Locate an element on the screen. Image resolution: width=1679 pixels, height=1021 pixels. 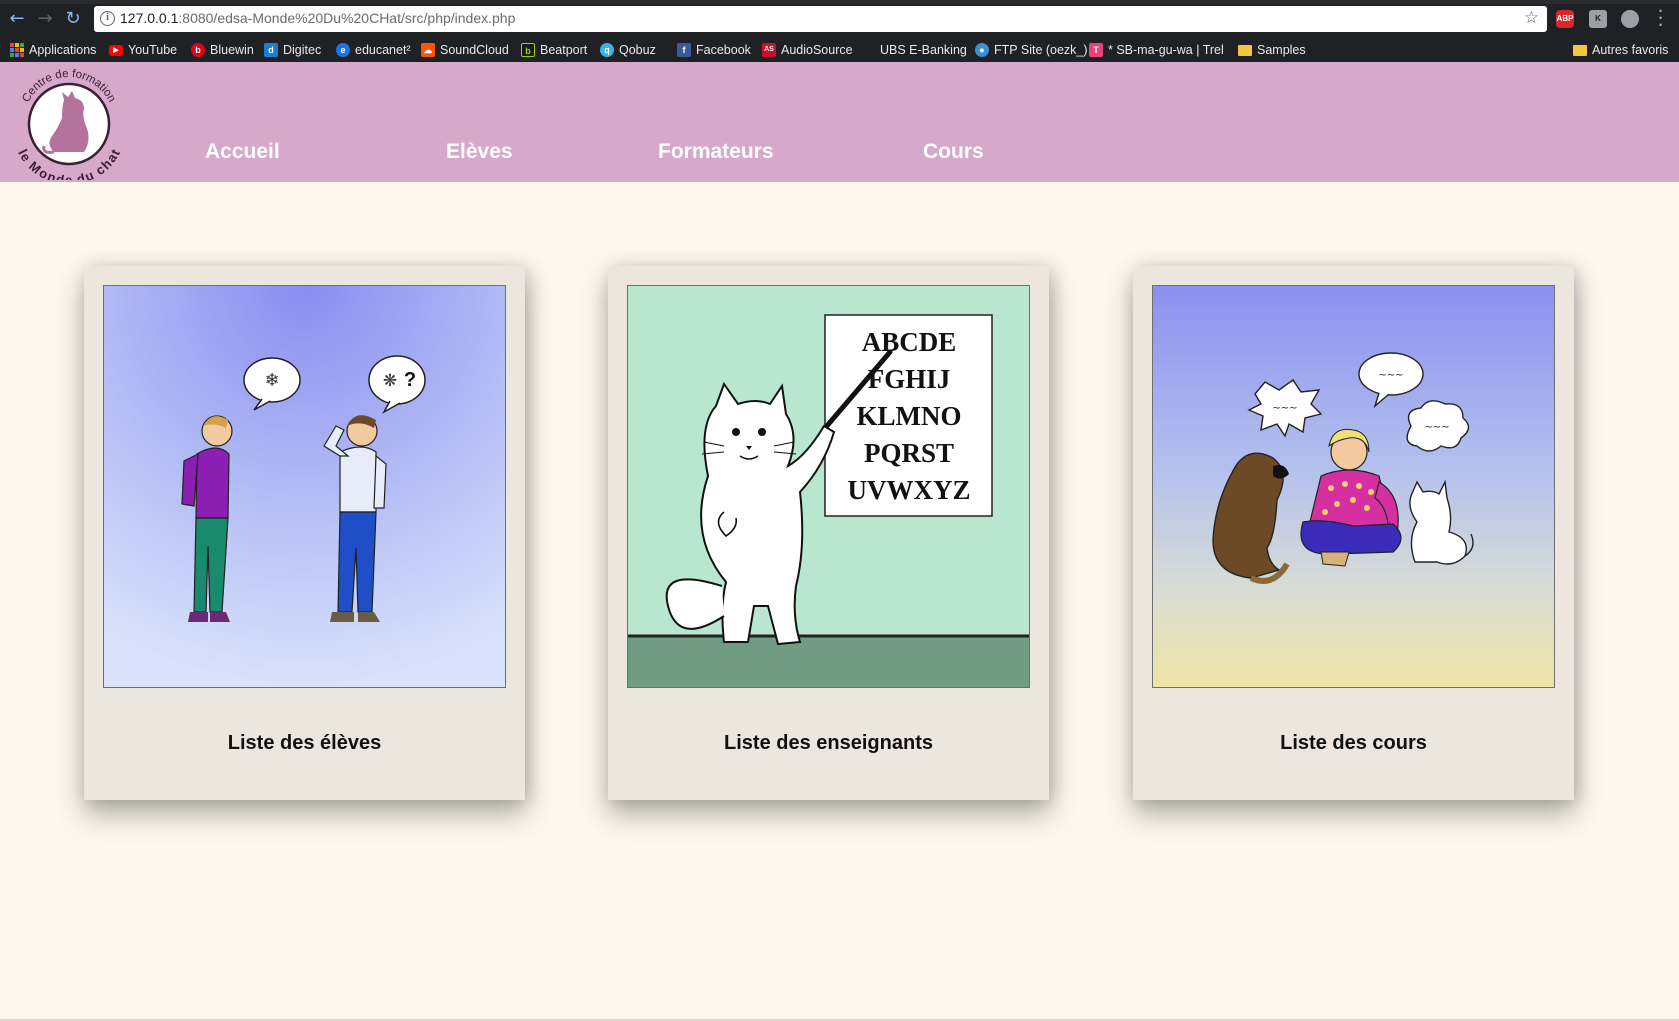
bookmark-label: Digitec is located at coordinates (302, 50).